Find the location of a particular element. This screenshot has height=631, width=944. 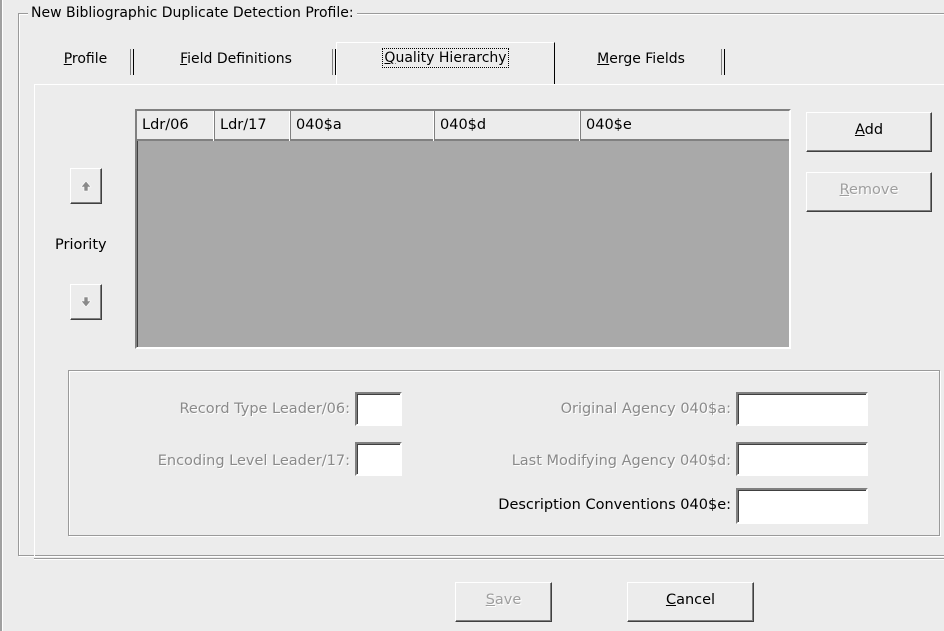

tab-quality-hierarchy: Quality Hierarchy is located at coordinates (445, 63).